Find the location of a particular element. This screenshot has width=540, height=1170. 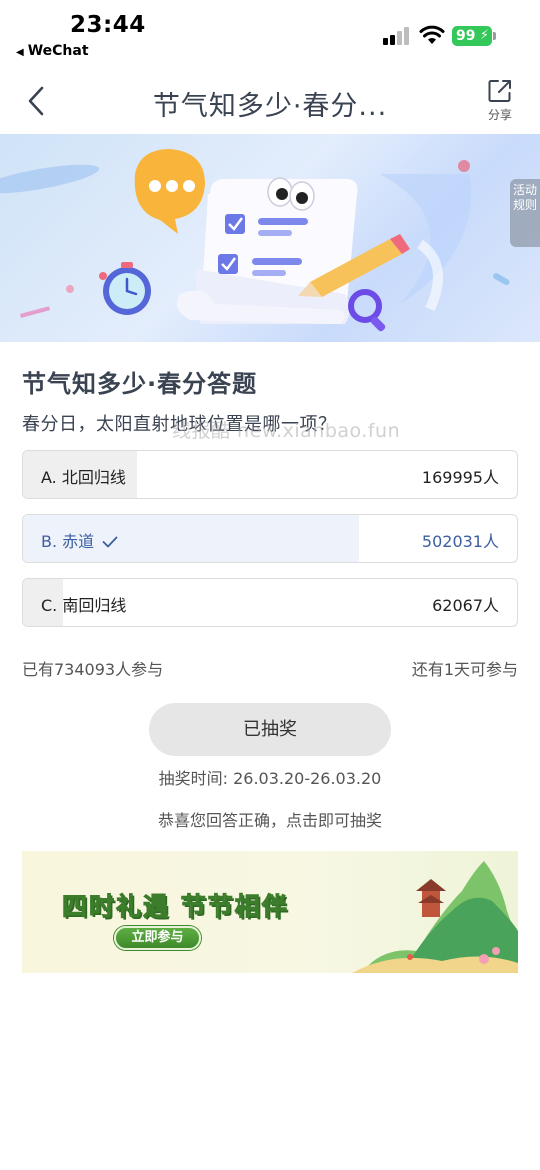

share-button: 分享 is located at coordinates (500, 103).